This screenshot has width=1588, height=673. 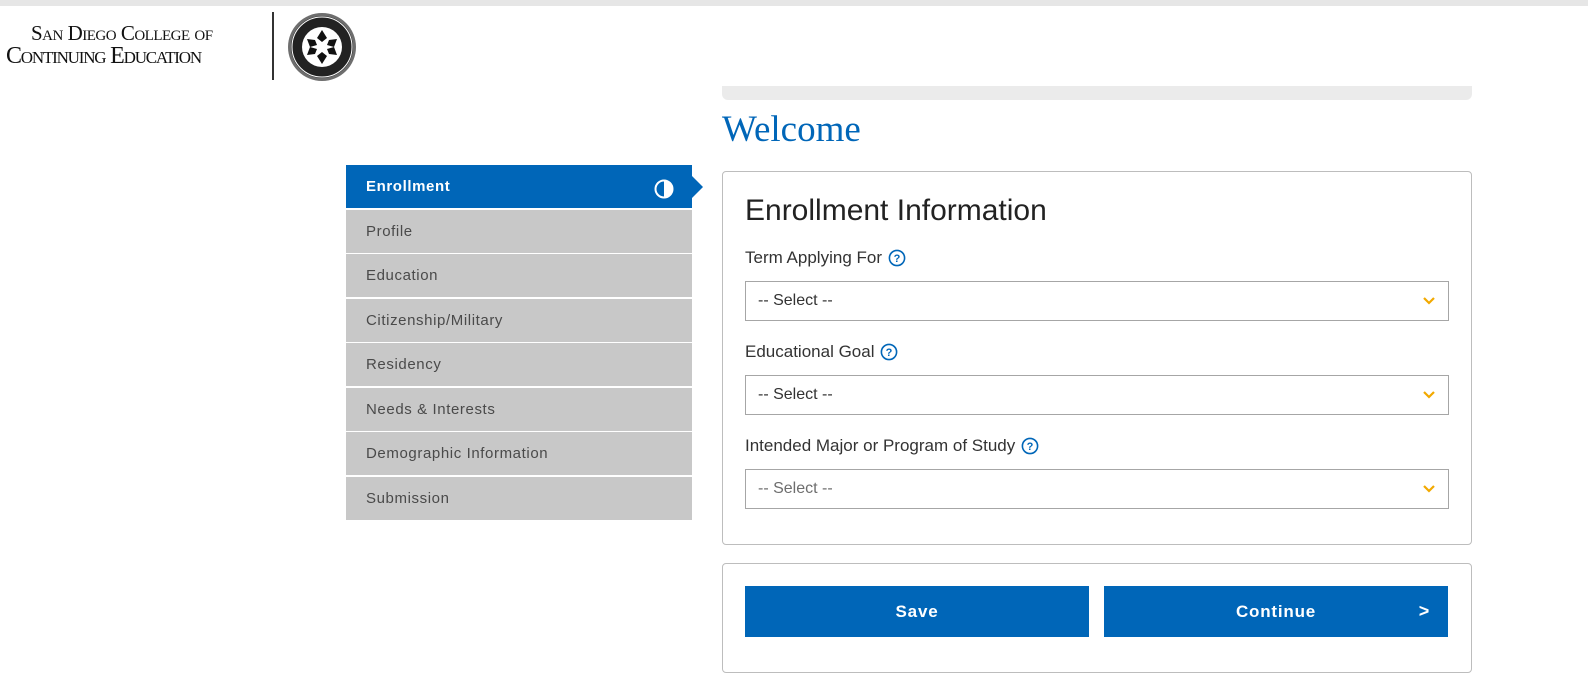 What do you see at coordinates (795, 394) in the screenshot?
I see `goal-select-value: -- Select --` at bounding box center [795, 394].